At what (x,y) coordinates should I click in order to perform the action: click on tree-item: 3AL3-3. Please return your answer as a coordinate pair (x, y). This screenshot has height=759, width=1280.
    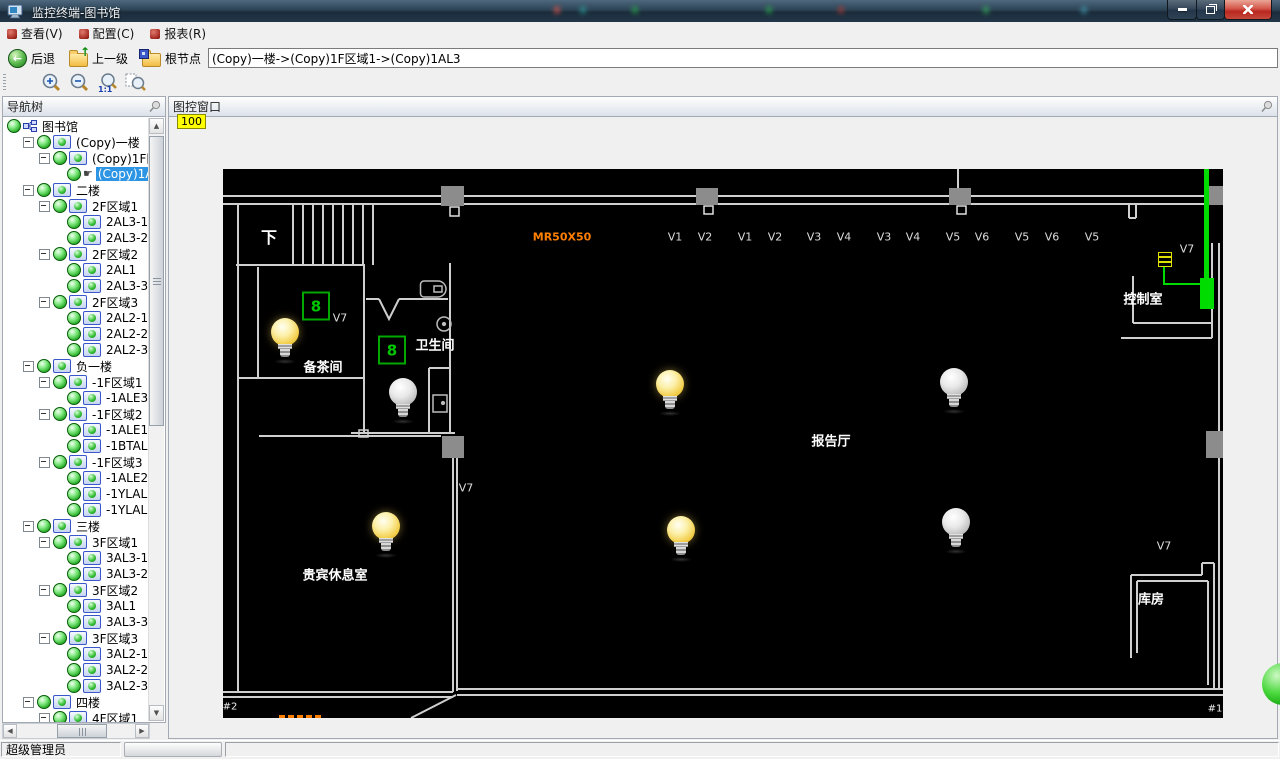
    Looking at the image, I should click on (76, 622).